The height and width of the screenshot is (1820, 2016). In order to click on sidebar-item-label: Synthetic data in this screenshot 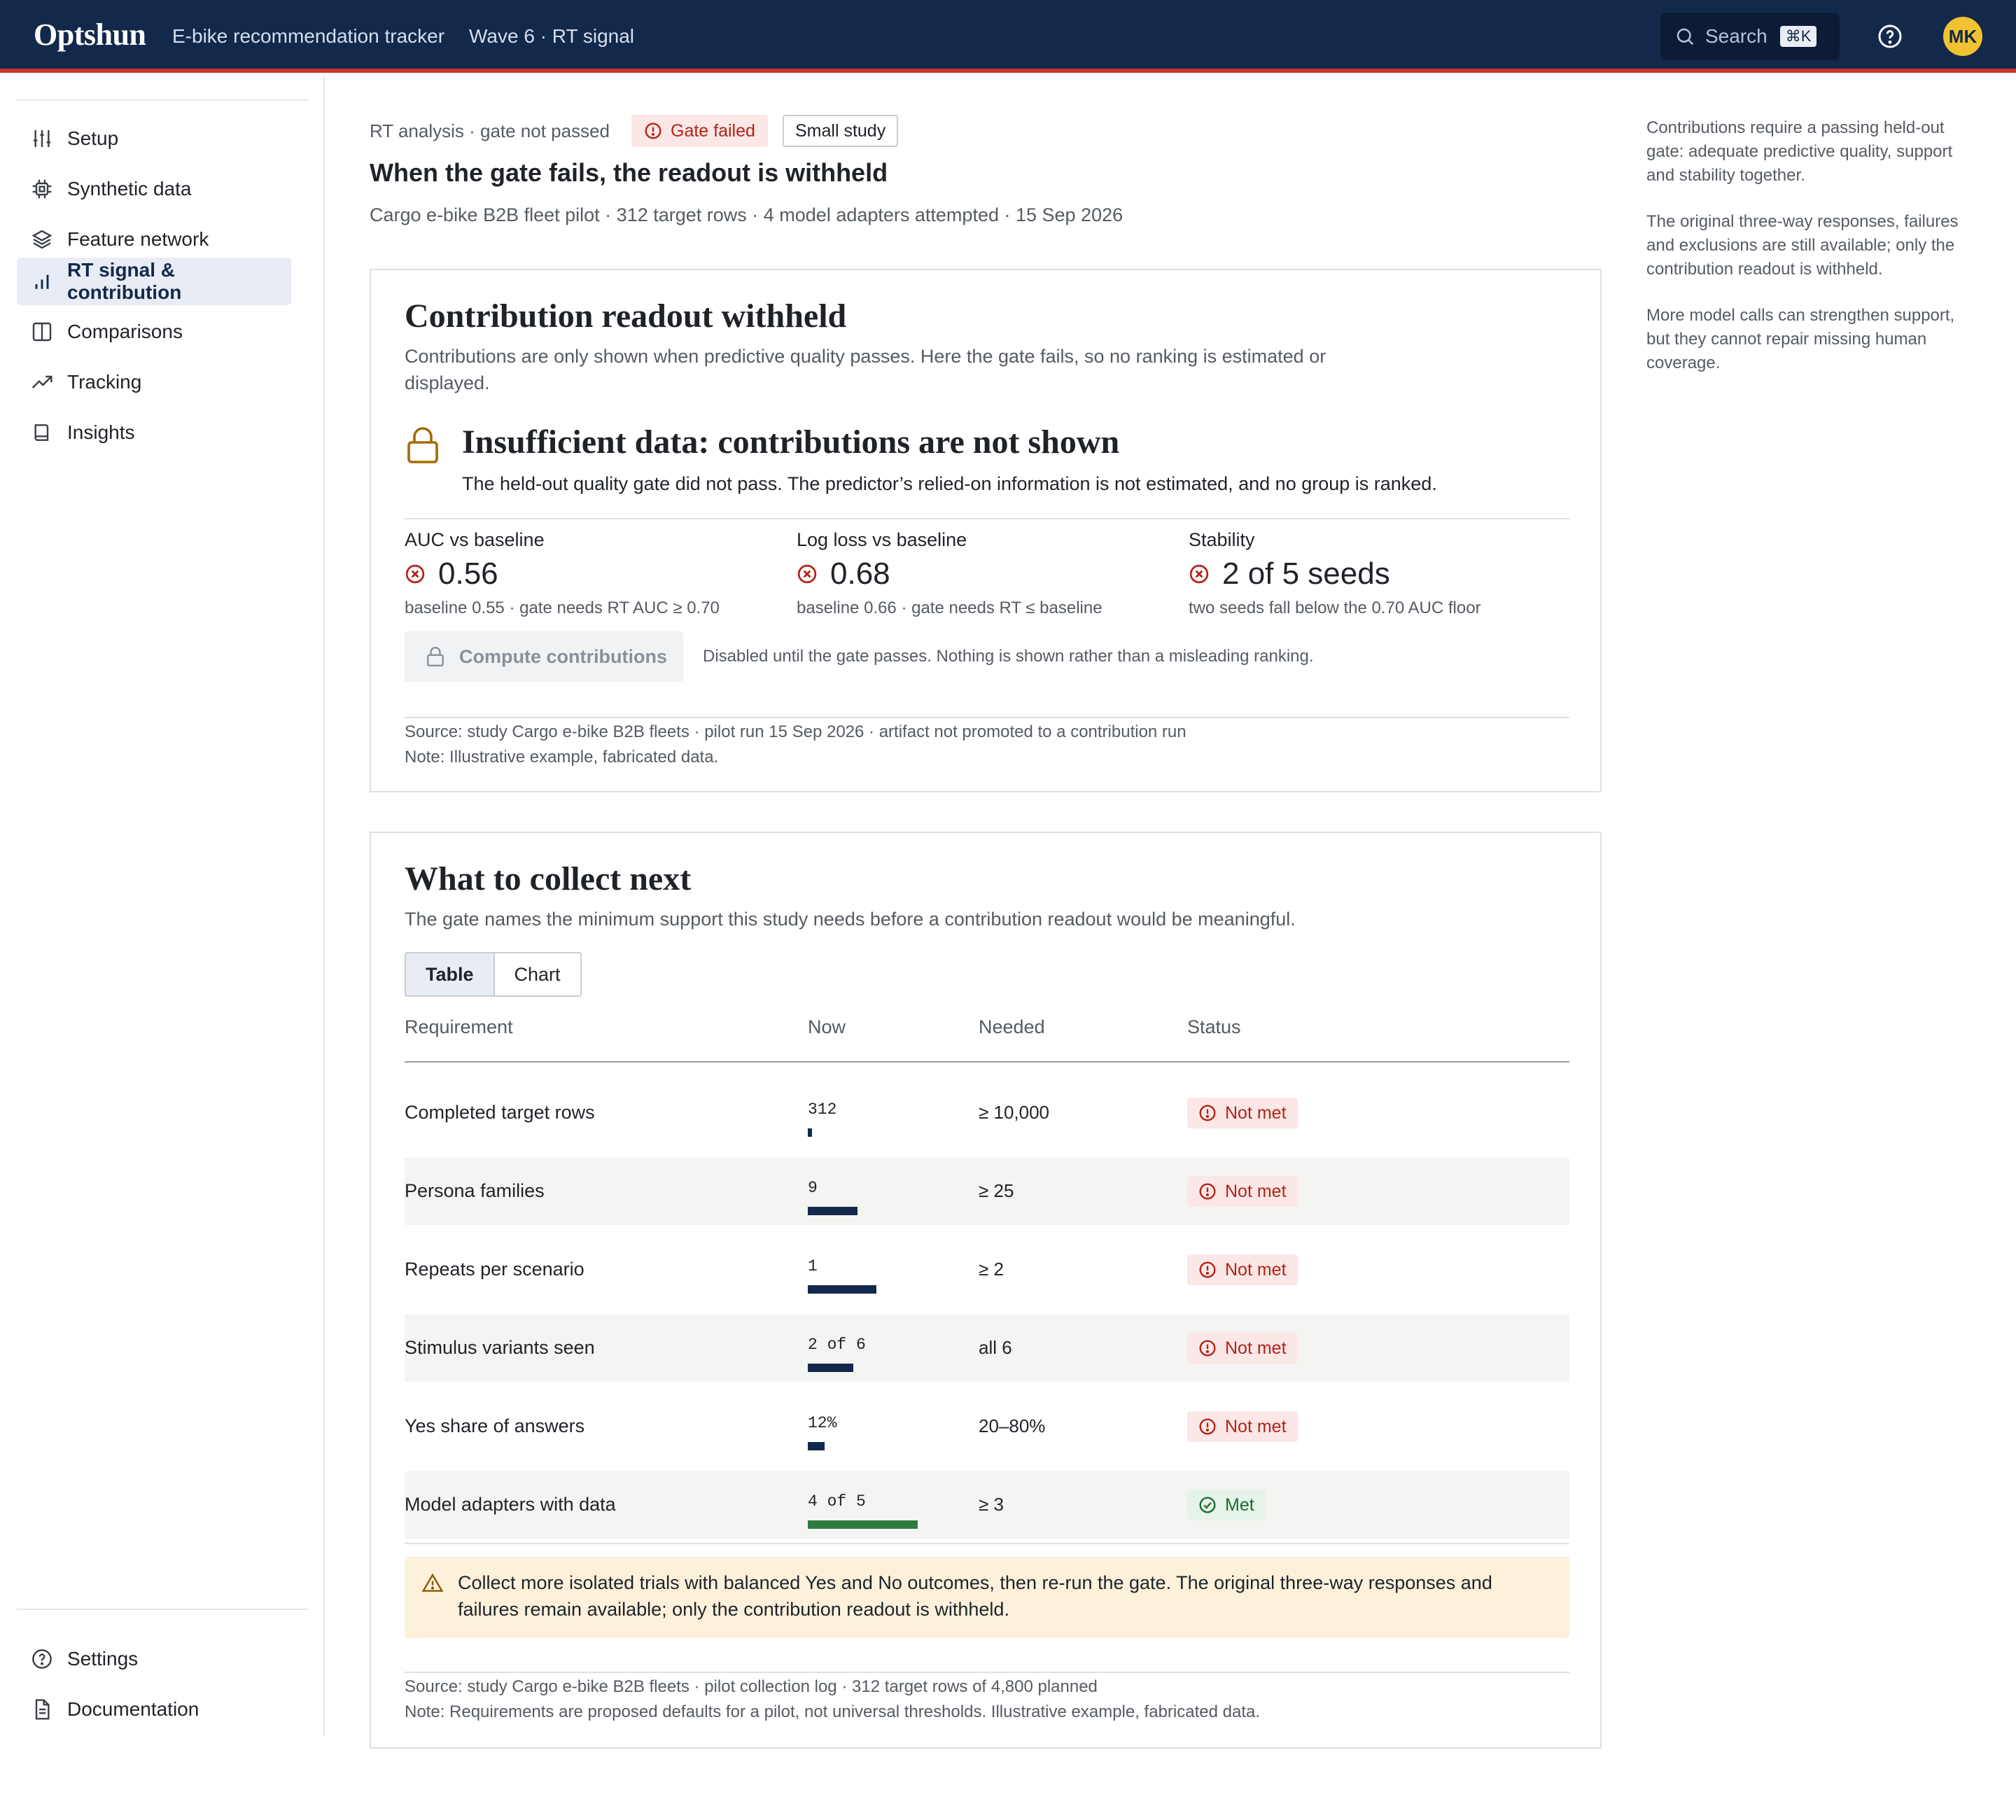, I will do `click(129, 189)`.